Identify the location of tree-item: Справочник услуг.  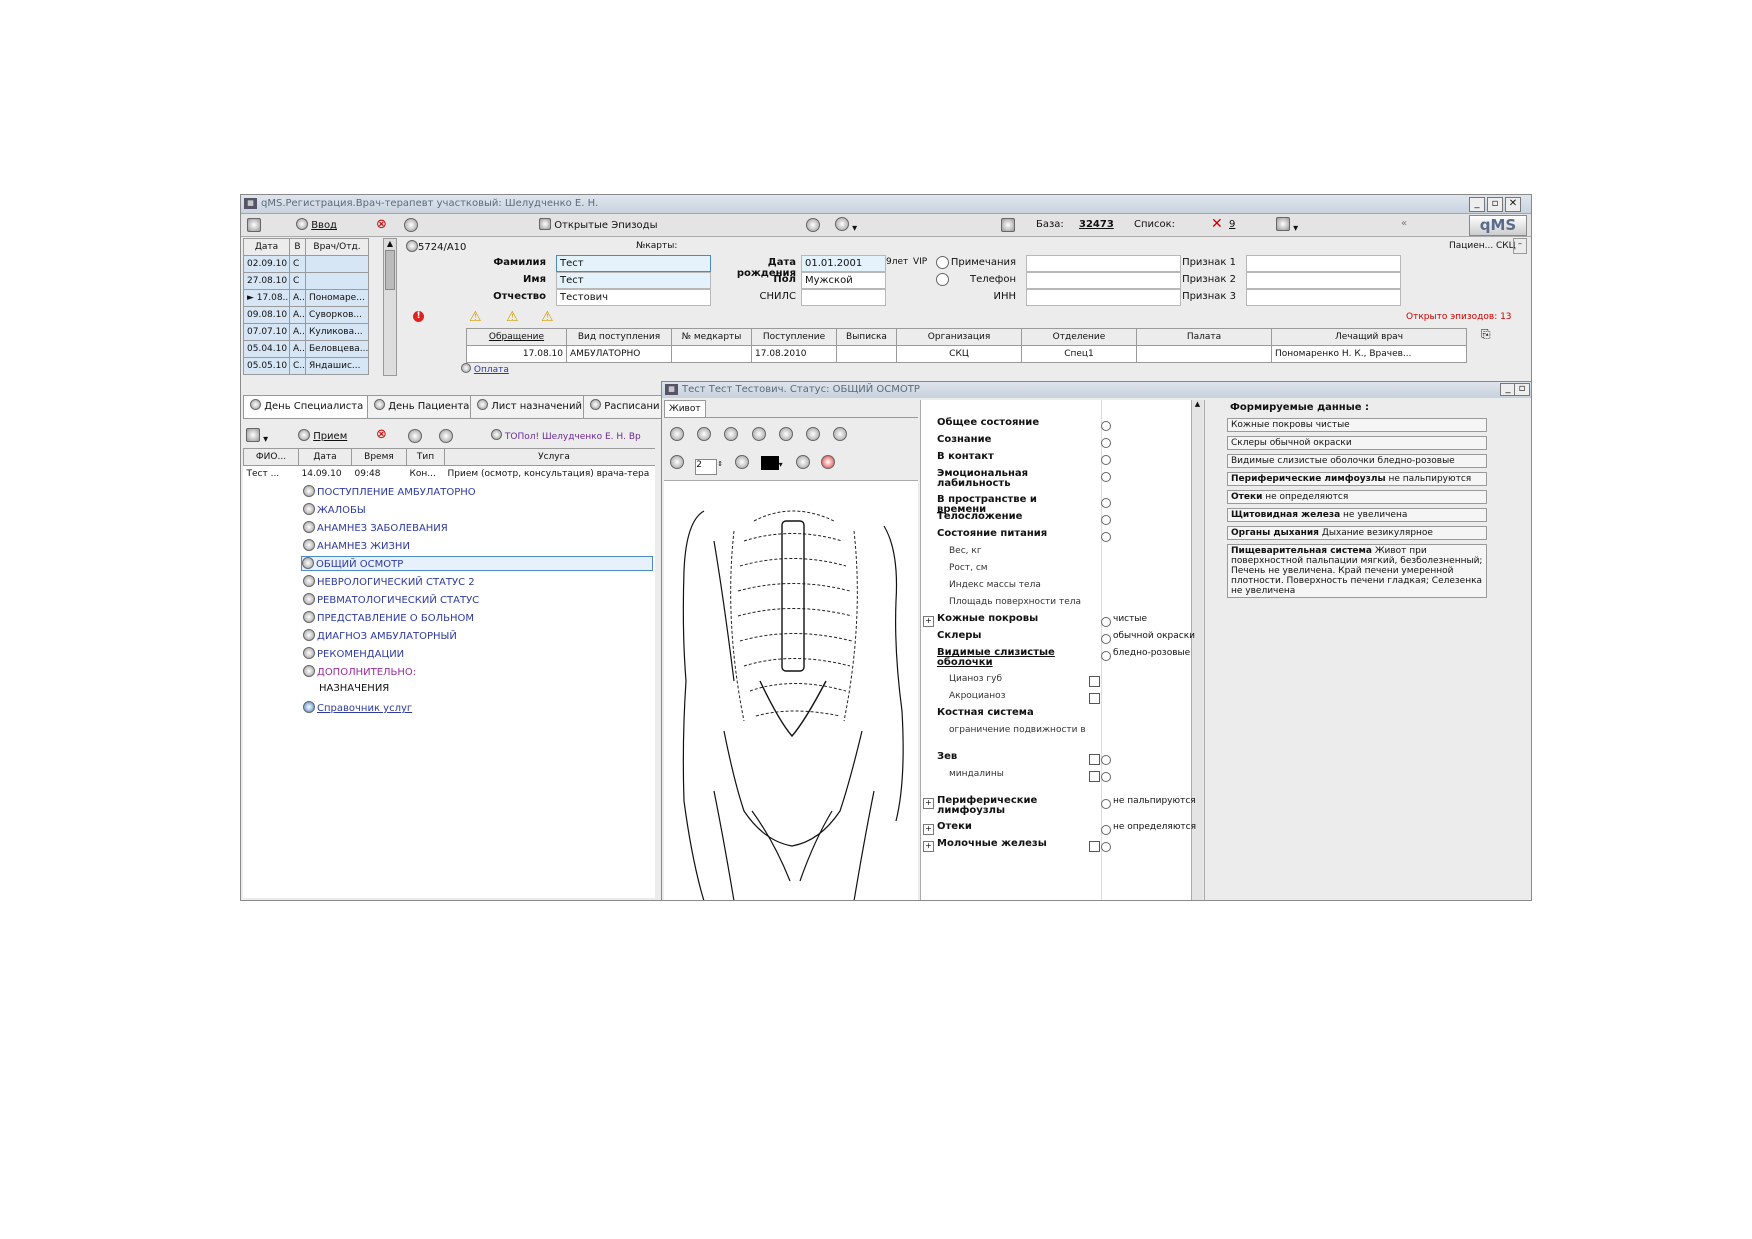
(357, 707).